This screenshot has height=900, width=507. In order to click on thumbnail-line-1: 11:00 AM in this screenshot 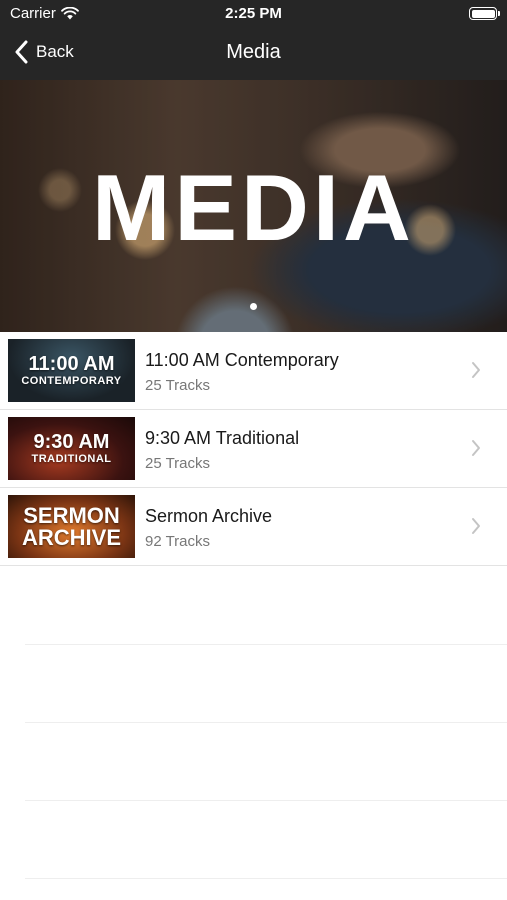, I will do `click(71, 364)`.